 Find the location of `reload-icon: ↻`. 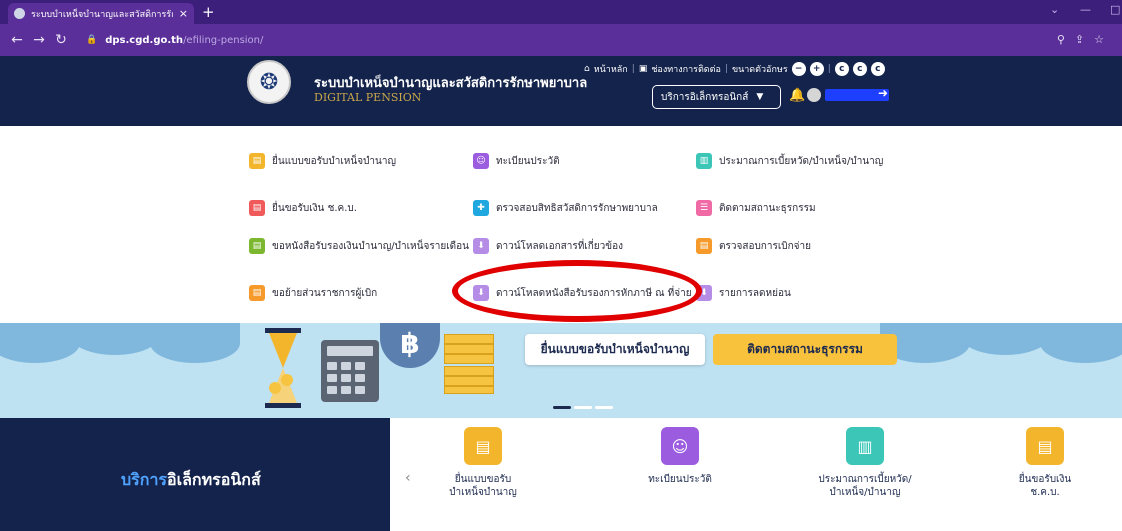

reload-icon: ↻ is located at coordinates (61, 40).